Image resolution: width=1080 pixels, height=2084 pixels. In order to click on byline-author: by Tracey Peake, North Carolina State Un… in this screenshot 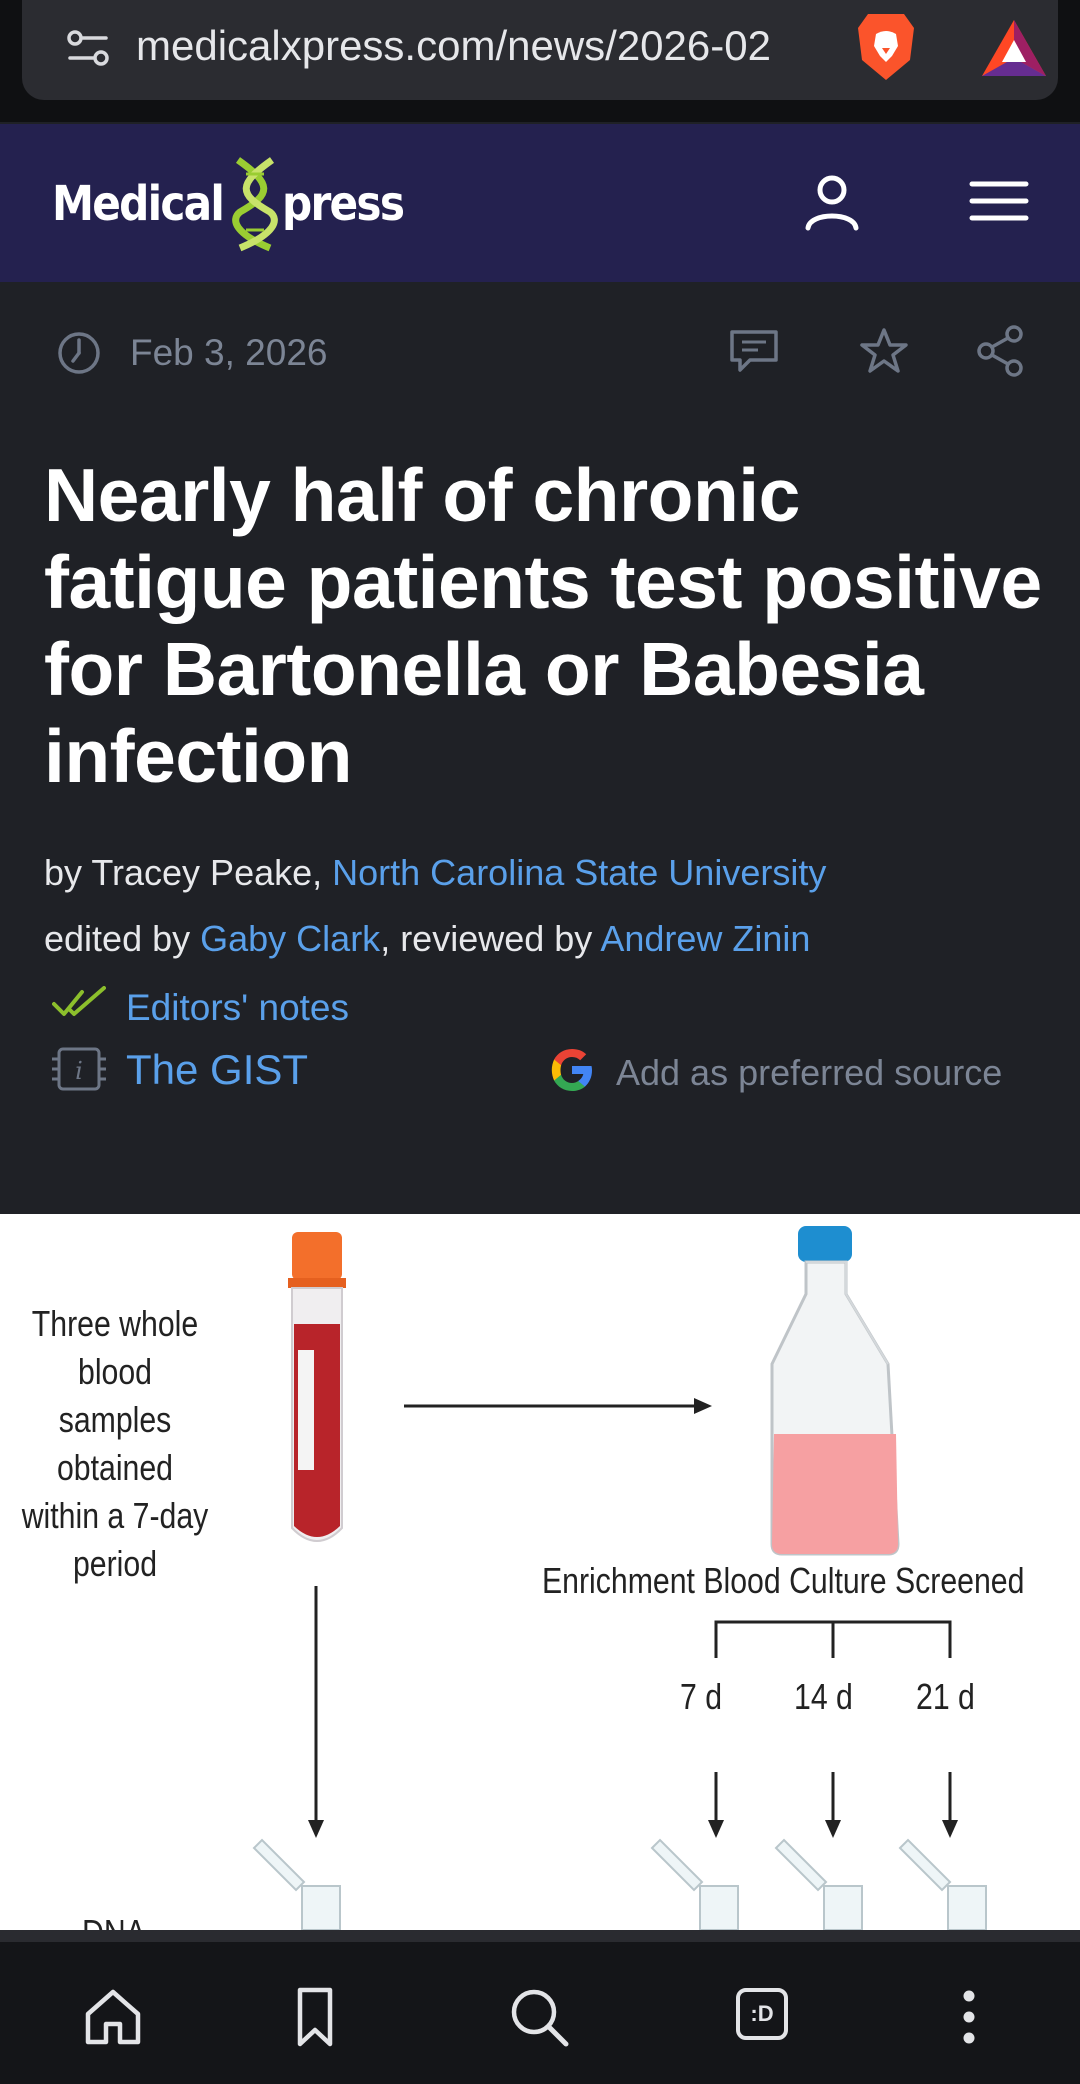, I will do `click(435, 873)`.